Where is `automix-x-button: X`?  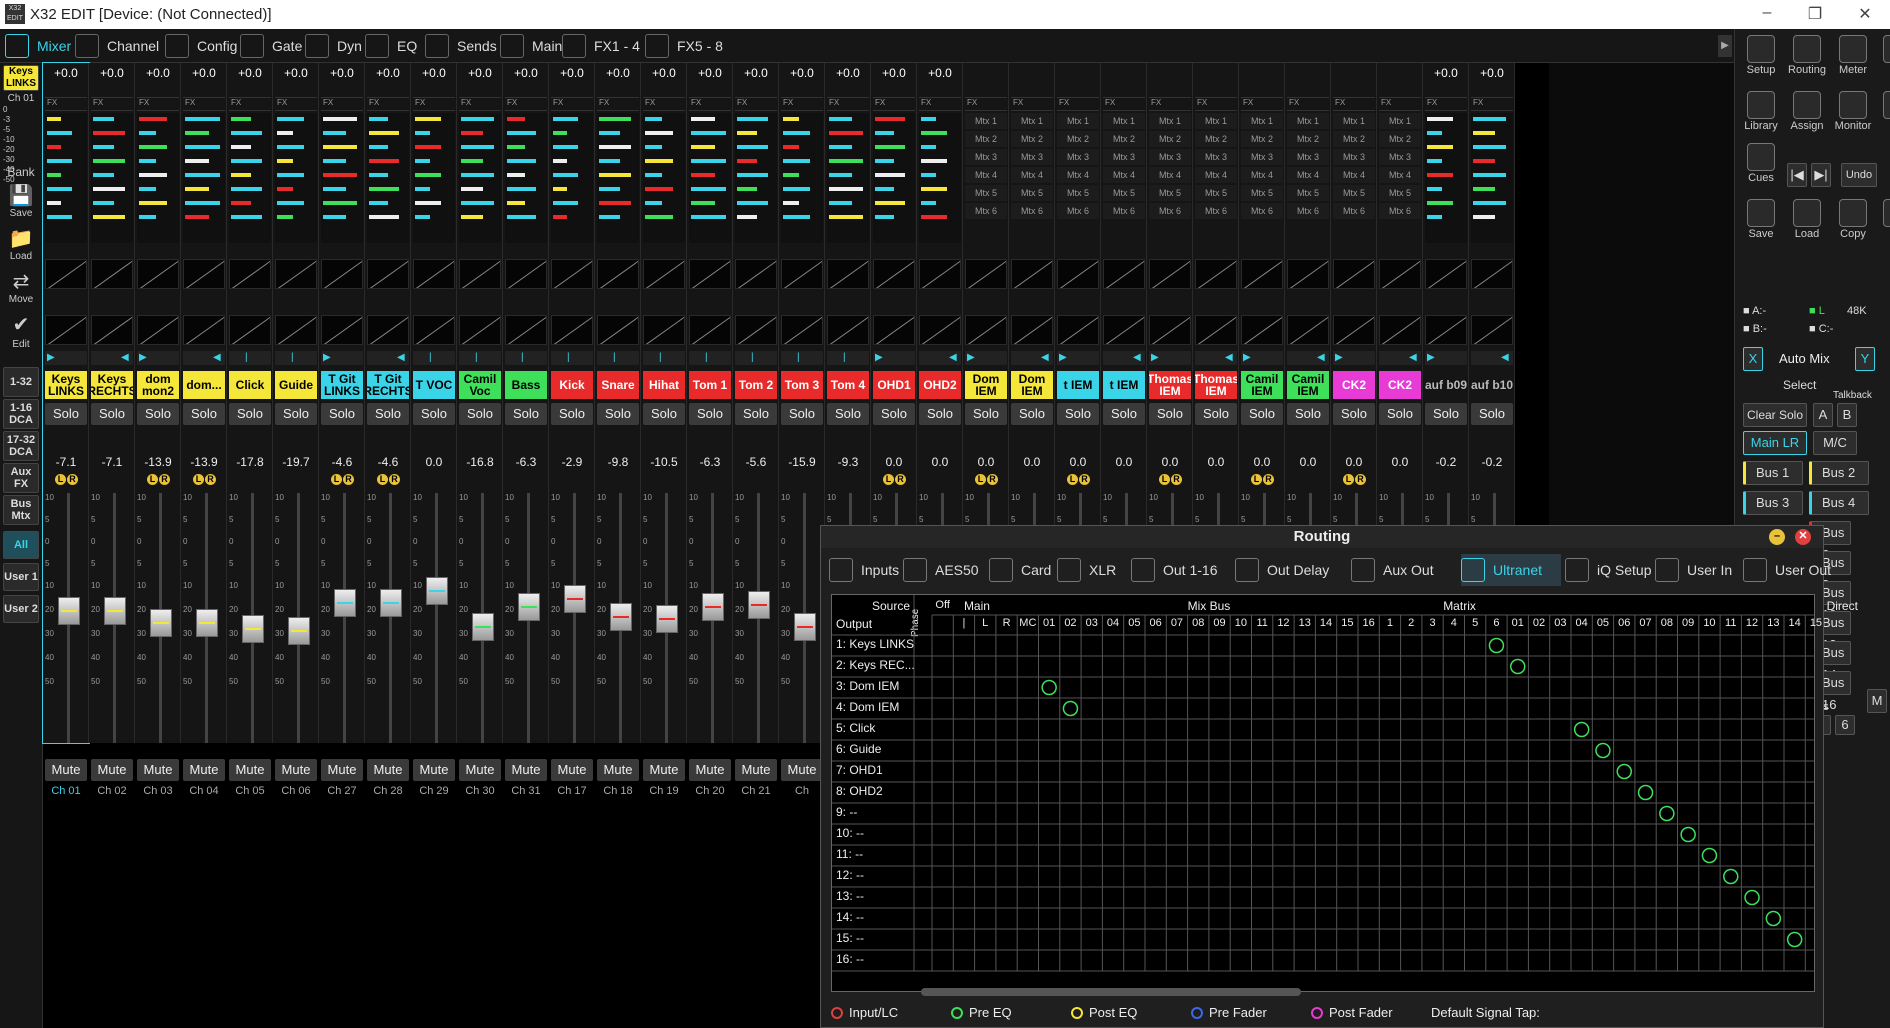 automix-x-button: X is located at coordinates (1753, 359).